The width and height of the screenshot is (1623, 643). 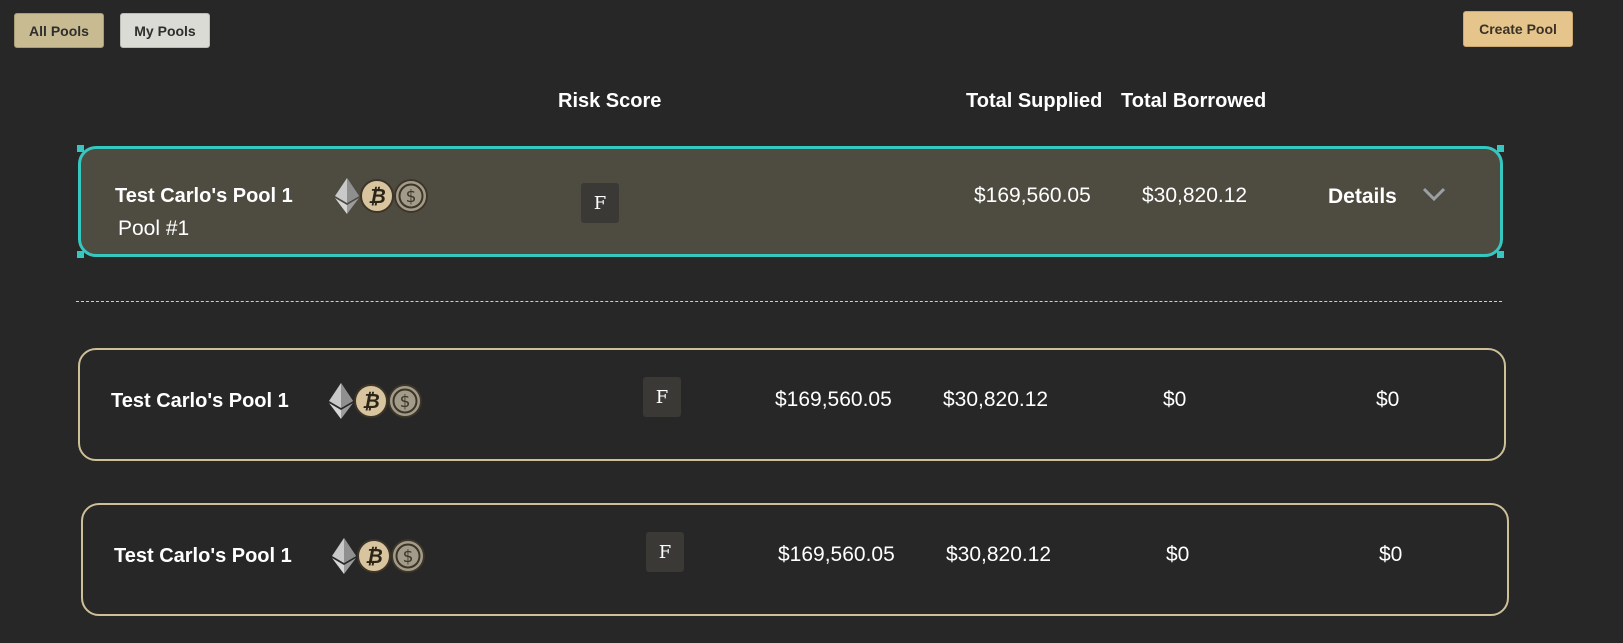 I want to click on section-divider, so click(x=789, y=301).